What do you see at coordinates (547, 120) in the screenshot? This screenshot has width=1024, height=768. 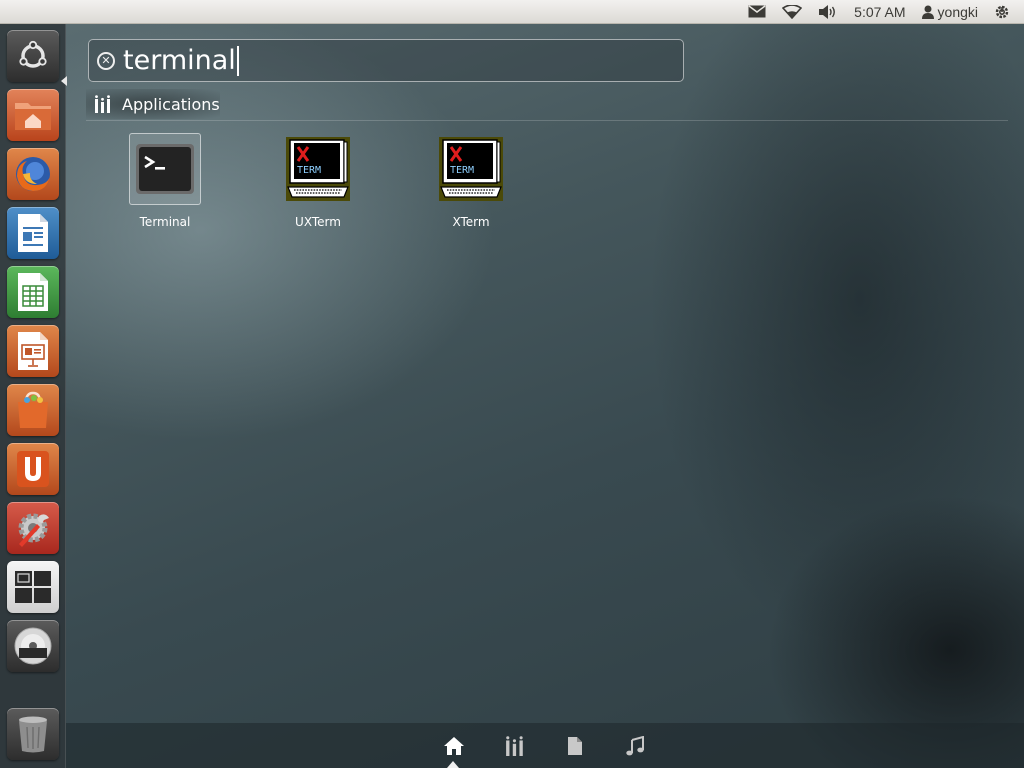 I see `category-divider` at bounding box center [547, 120].